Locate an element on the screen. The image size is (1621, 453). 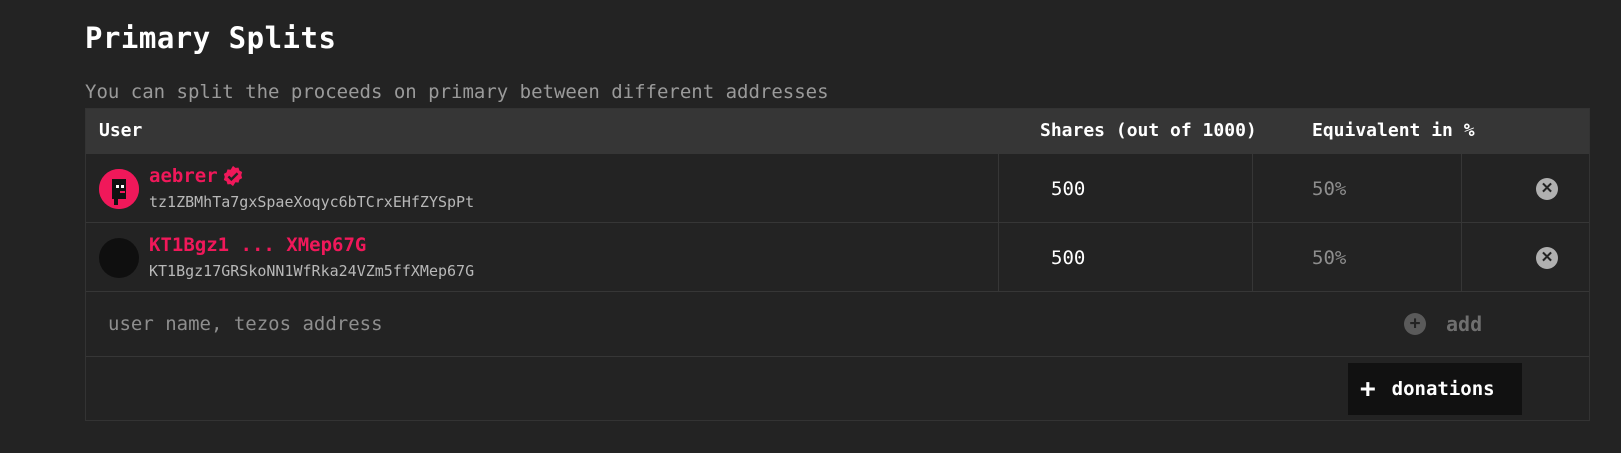
verified-badge-icon is located at coordinates (232, 176).